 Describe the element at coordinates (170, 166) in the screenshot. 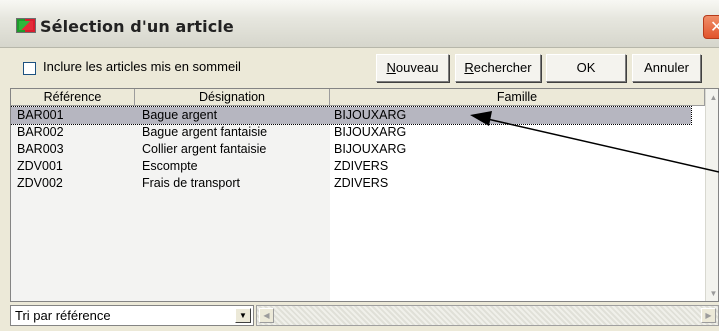

I see `cell-designation: Escompte` at that location.